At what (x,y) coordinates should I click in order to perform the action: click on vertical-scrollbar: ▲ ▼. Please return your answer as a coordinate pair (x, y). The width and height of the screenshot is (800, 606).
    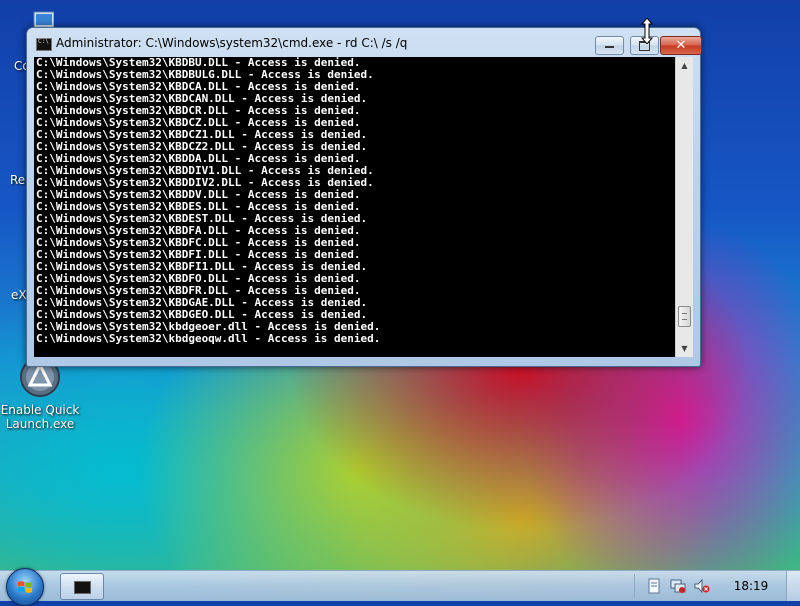
    Looking at the image, I should click on (684, 207).